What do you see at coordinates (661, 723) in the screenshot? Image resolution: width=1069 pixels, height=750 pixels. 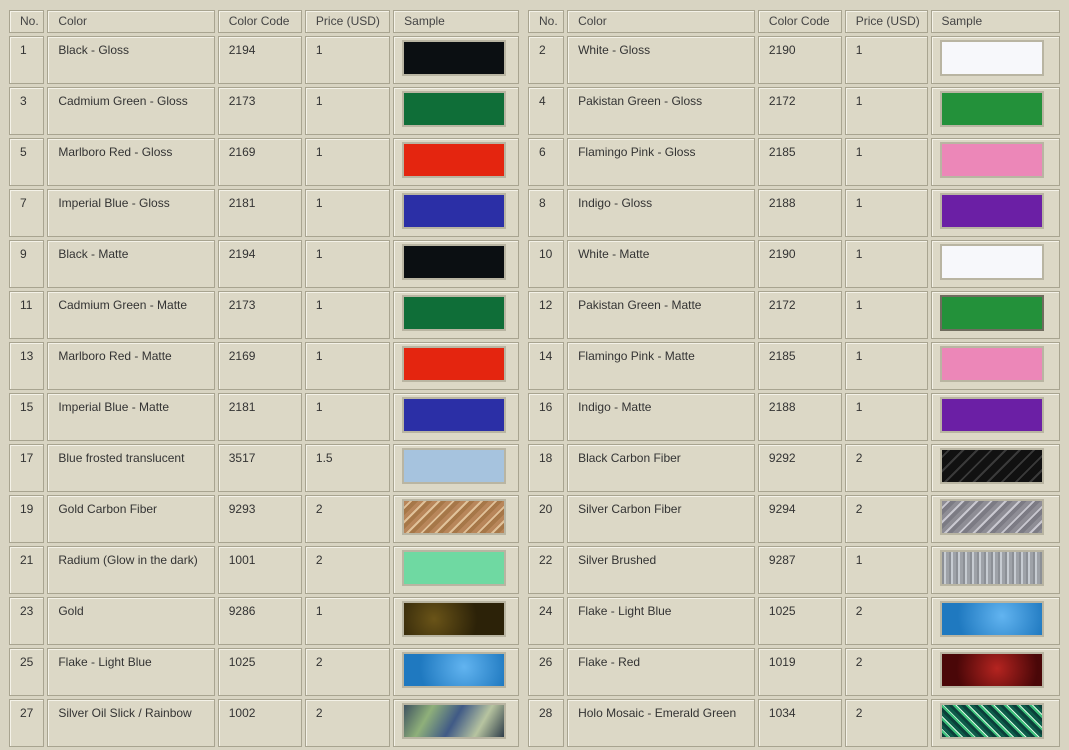 I see `cell-color: Holo Mosaic - Emerald Green` at bounding box center [661, 723].